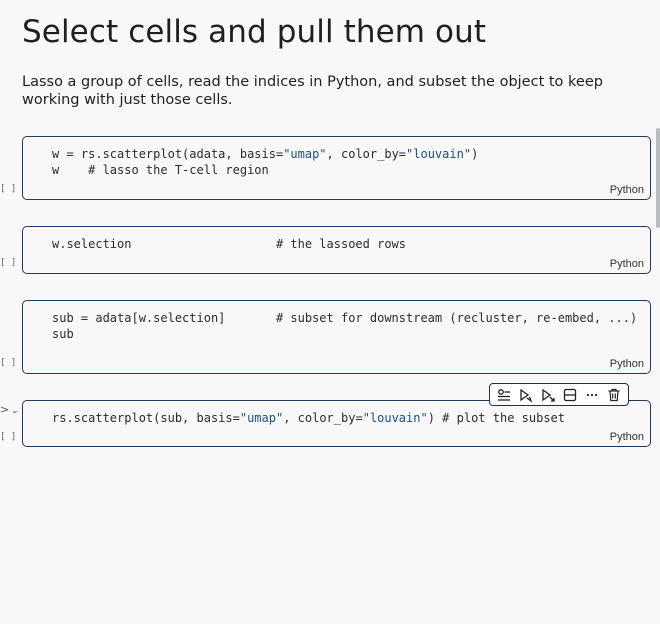 Image resolution: width=660 pixels, height=624 pixels. I want to click on code-cell: w.selection # the lassoed rows Python, so click(336, 250).